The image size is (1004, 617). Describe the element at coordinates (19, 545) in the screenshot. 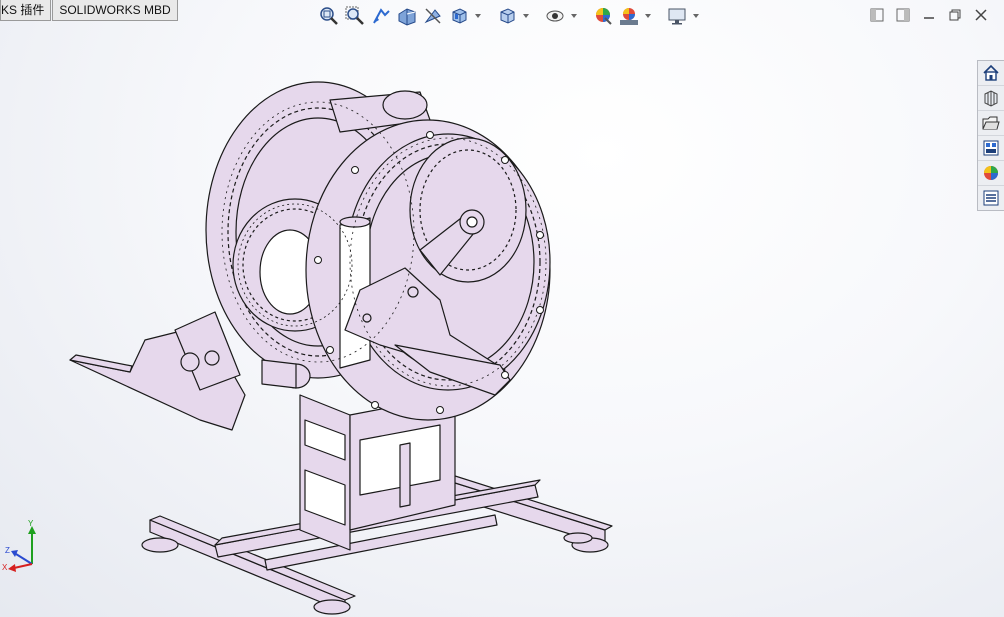

I see `reference-triad: Y Z X` at that location.